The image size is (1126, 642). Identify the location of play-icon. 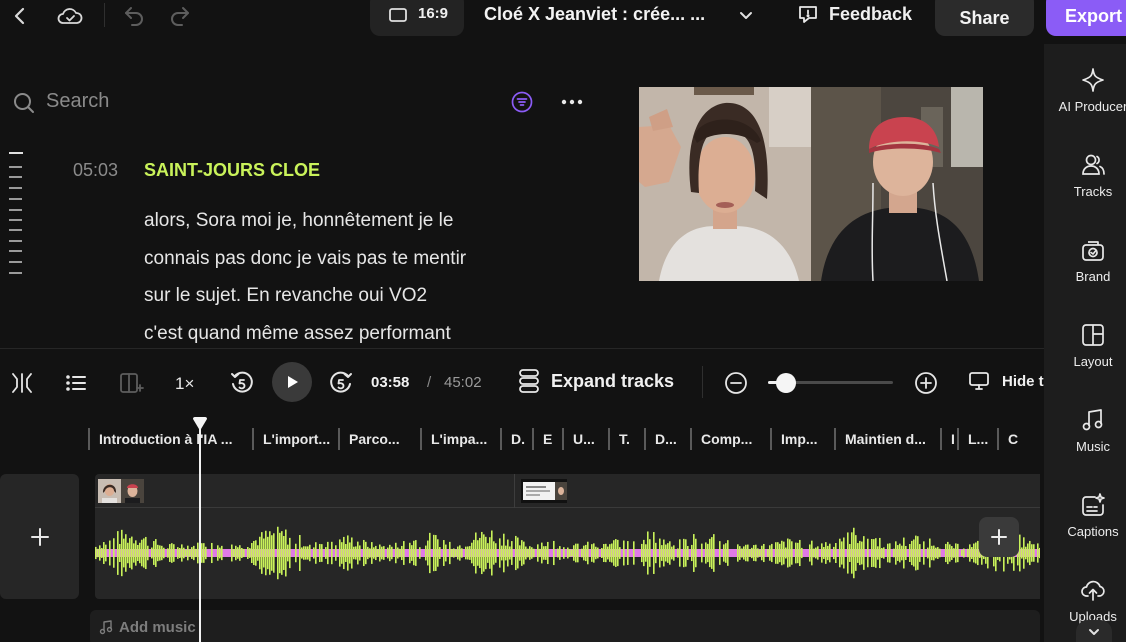
(293, 382).